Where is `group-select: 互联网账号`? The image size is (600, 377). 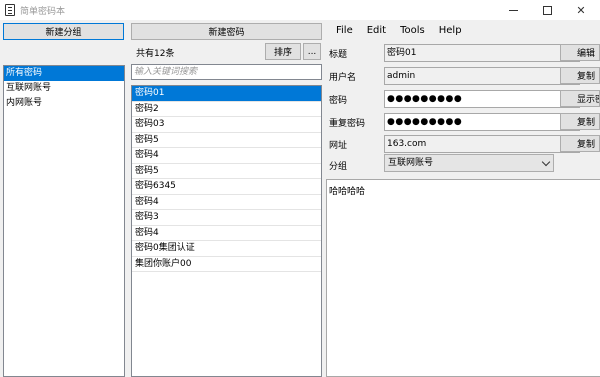 group-select: 互联网账号 is located at coordinates (469, 163).